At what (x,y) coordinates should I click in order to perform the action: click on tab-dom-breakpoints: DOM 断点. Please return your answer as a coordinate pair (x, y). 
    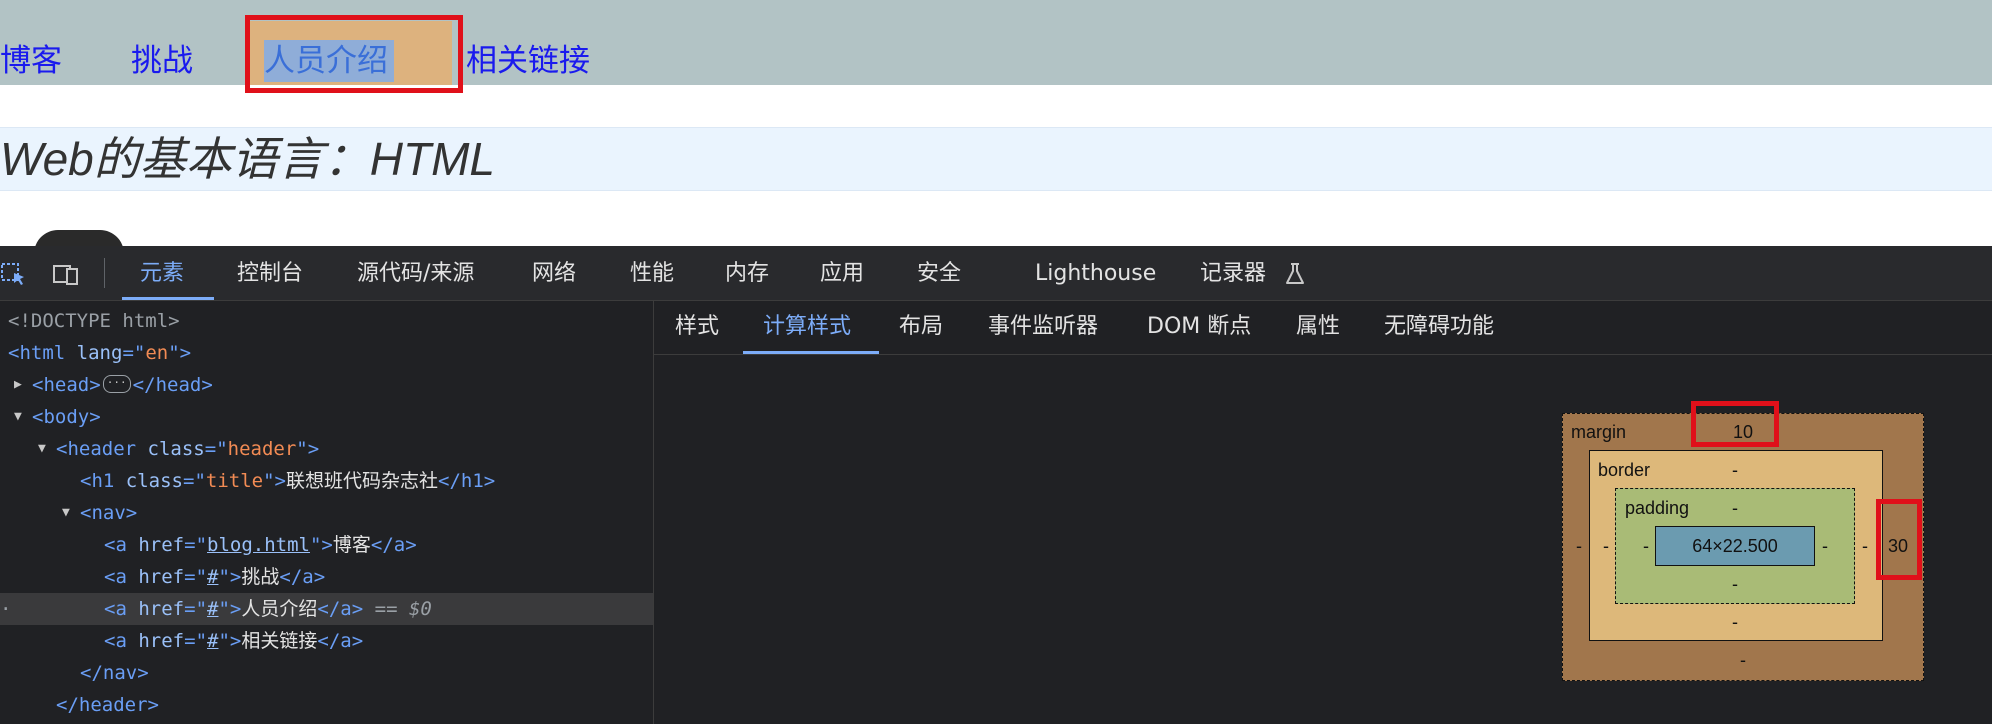
    Looking at the image, I should click on (1199, 327).